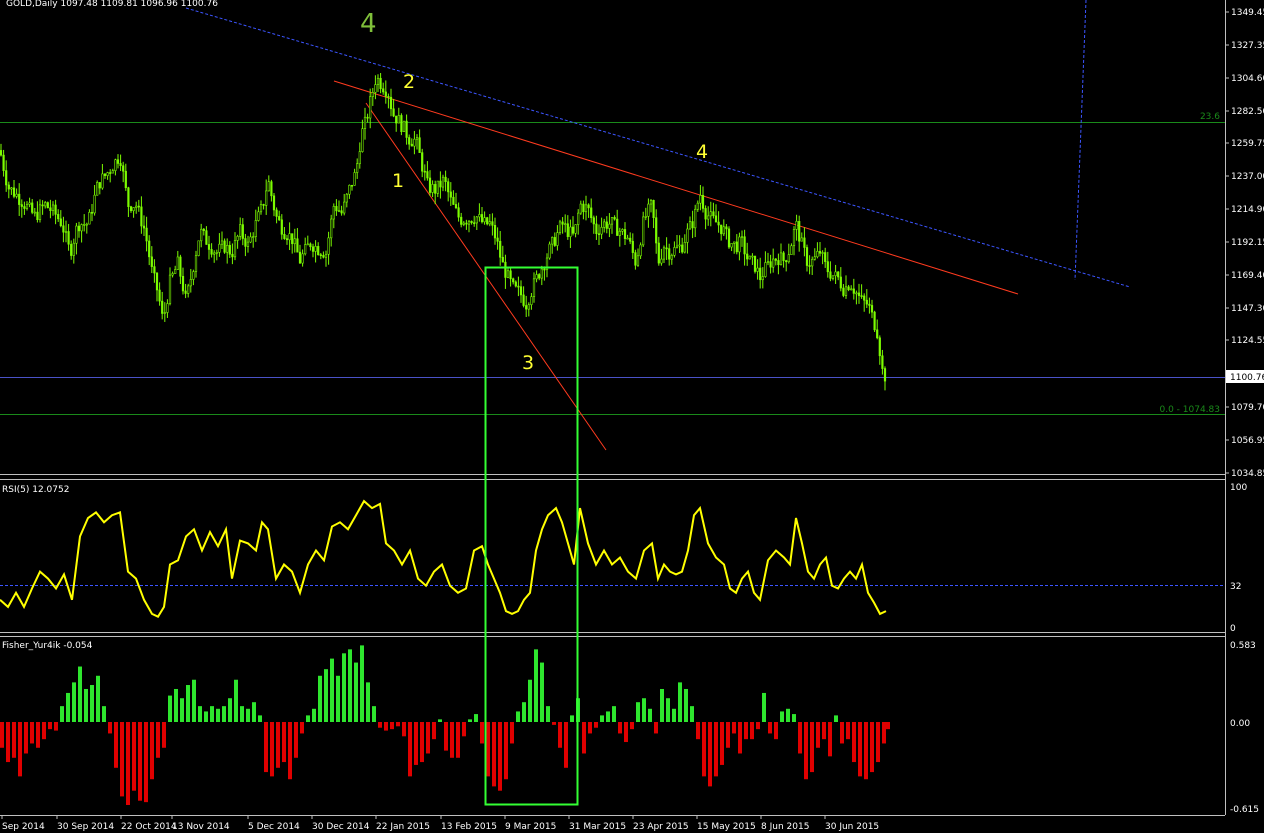  I want to click on time-tick-label: 30 Sep 2014, so click(85, 827).